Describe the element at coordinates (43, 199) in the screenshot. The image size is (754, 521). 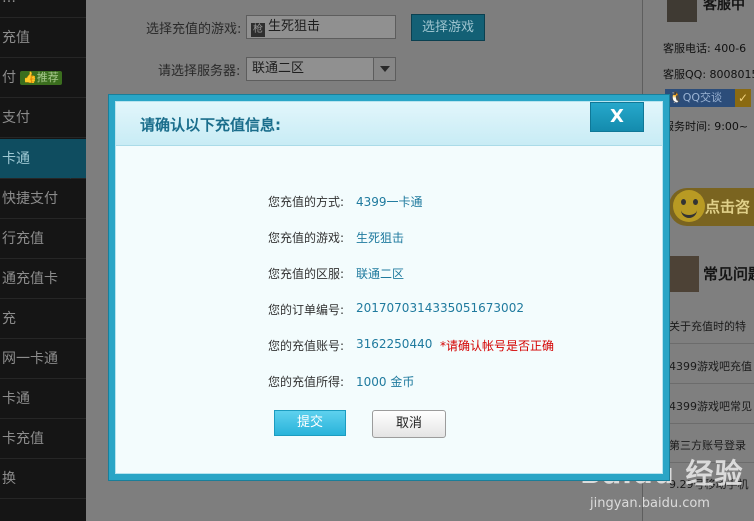
I see `sidebar-item-5: 快捷支付` at that location.